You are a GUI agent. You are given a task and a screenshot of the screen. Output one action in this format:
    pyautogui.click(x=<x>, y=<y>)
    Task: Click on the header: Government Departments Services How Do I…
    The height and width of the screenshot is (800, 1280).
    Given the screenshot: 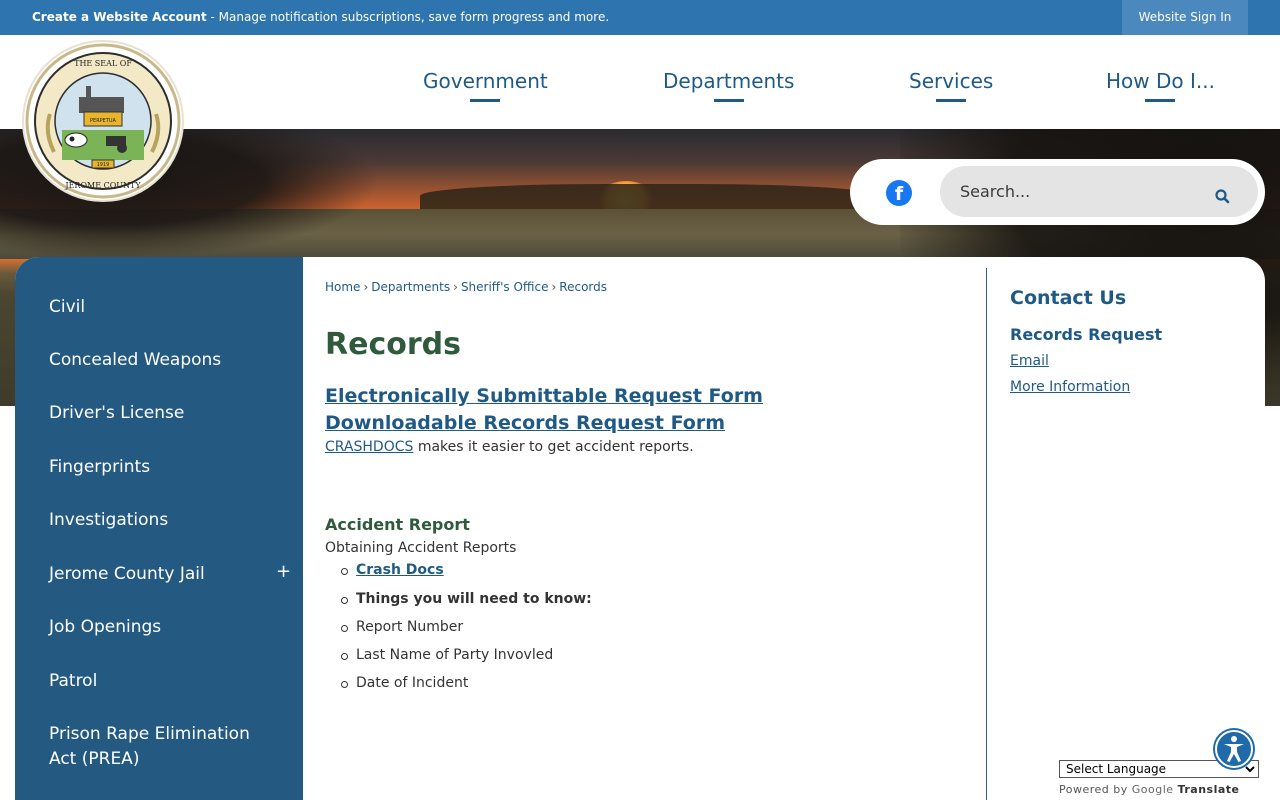 What is the action you would take?
    pyautogui.click(x=640, y=82)
    